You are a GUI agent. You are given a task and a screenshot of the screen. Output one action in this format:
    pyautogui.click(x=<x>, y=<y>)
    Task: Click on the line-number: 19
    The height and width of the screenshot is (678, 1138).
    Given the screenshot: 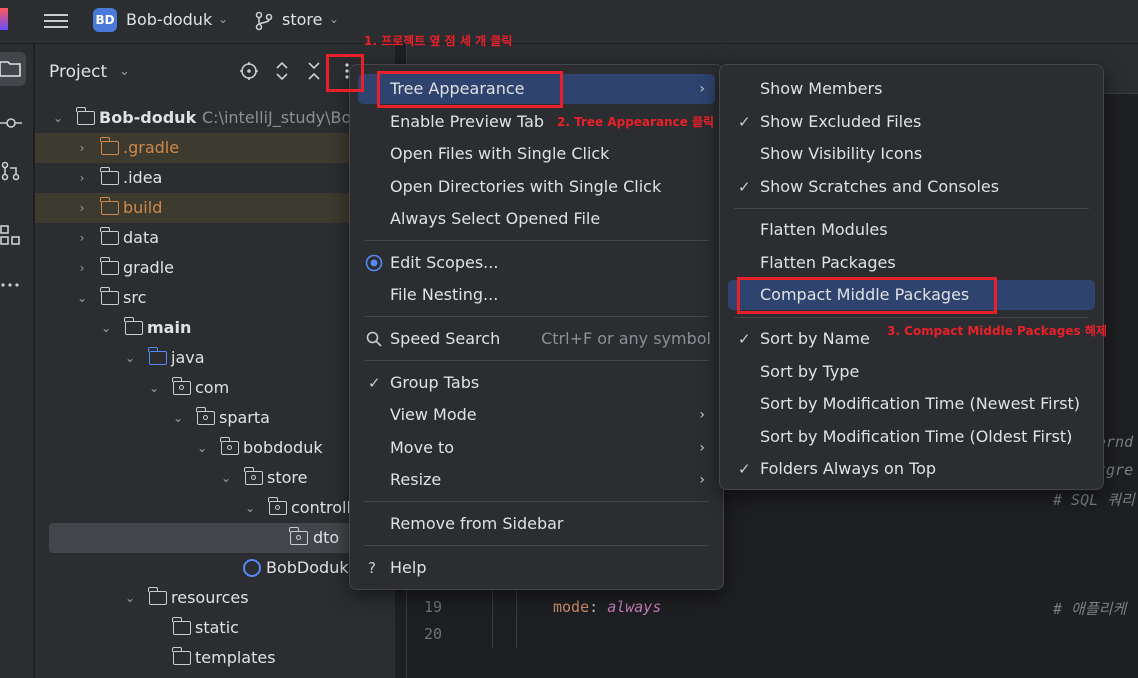 What is the action you would take?
    pyautogui.click(x=433, y=607)
    